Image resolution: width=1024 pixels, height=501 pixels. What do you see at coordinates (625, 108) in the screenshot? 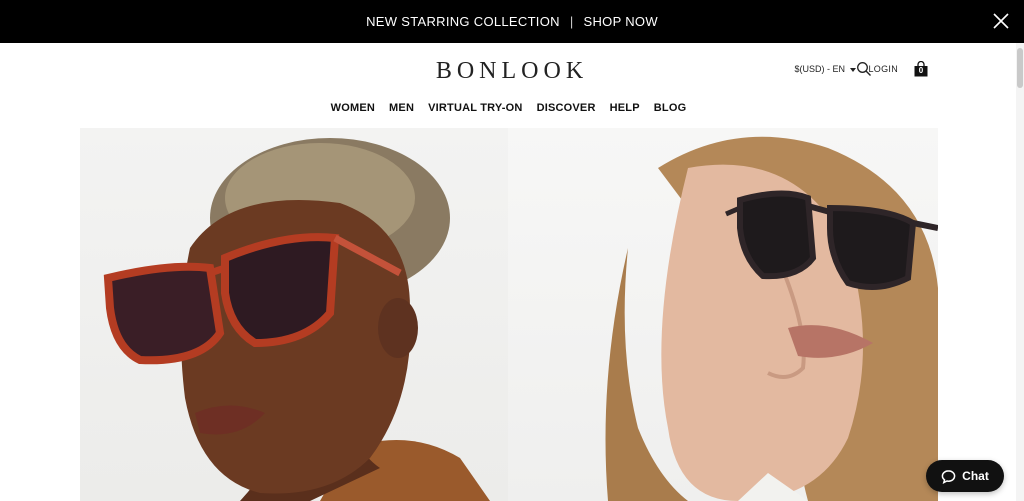
I see `nav-item-help: HELP` at bounding box center [625, 108].